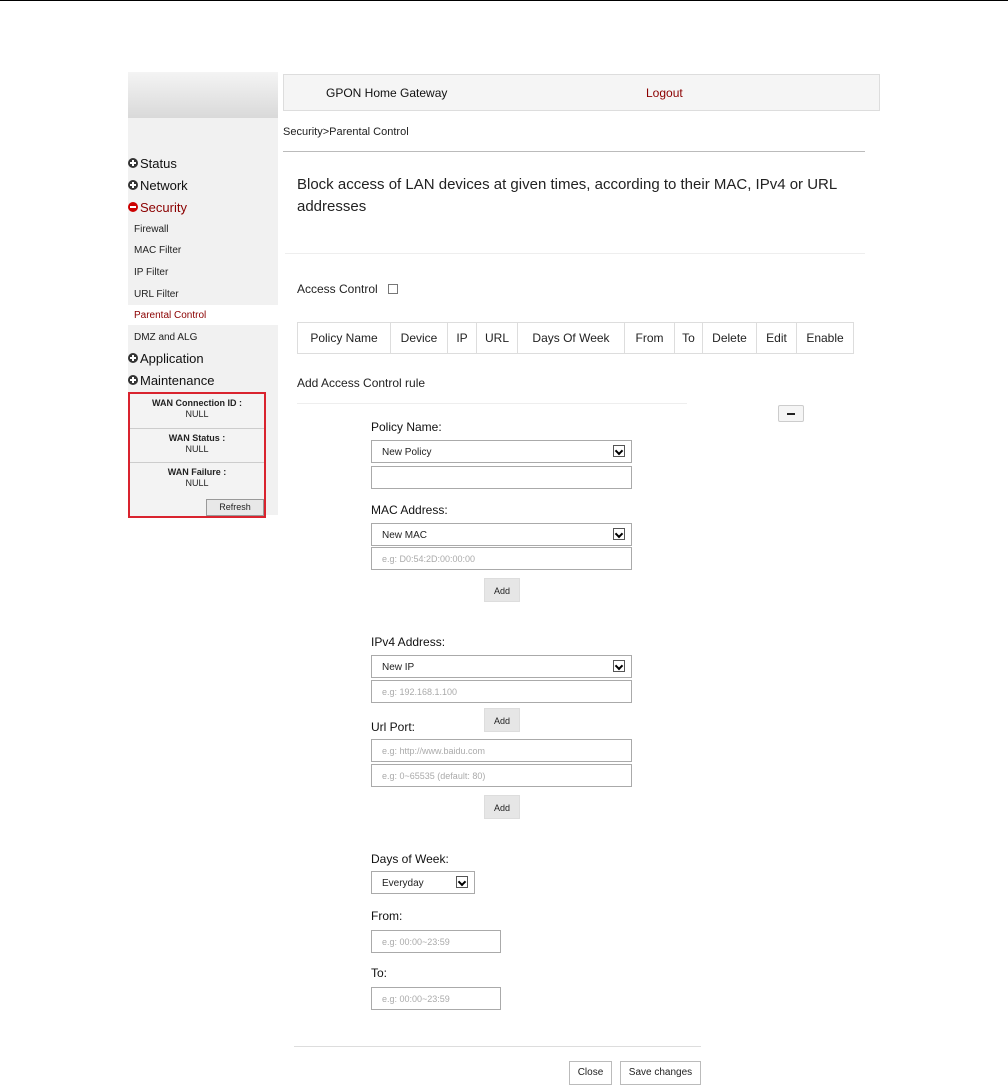 The image size is (1008, 1090). What do you see at coordinates (664, 93) in the screenshot?
I see `logout-link: Logout` at bounding box center [664, 93].